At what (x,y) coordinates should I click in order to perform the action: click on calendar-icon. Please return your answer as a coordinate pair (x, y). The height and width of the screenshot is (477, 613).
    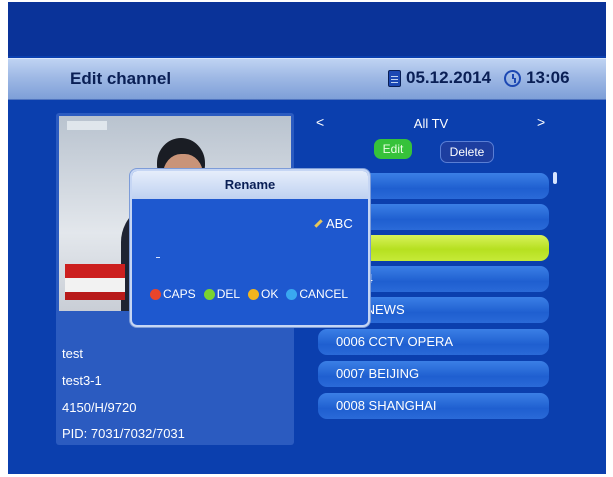
    Looking at the image, I should click on (394, 78).